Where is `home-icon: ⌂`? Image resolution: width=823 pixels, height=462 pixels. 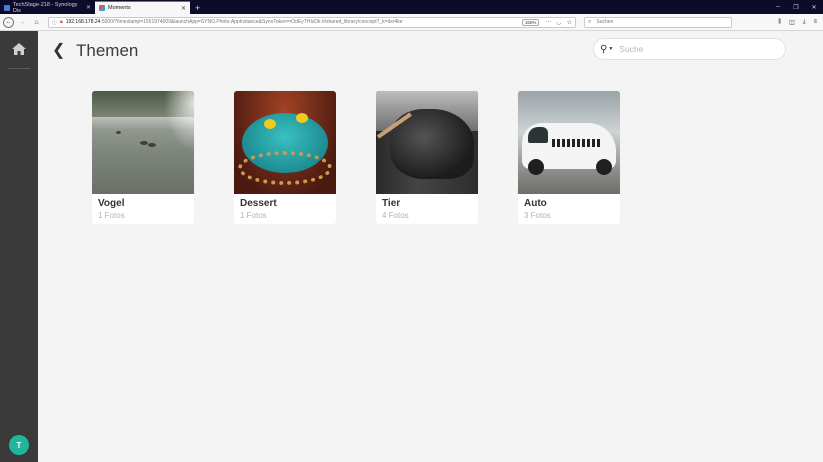 home-icon: ⌂ is located at coordinates (36, 22).